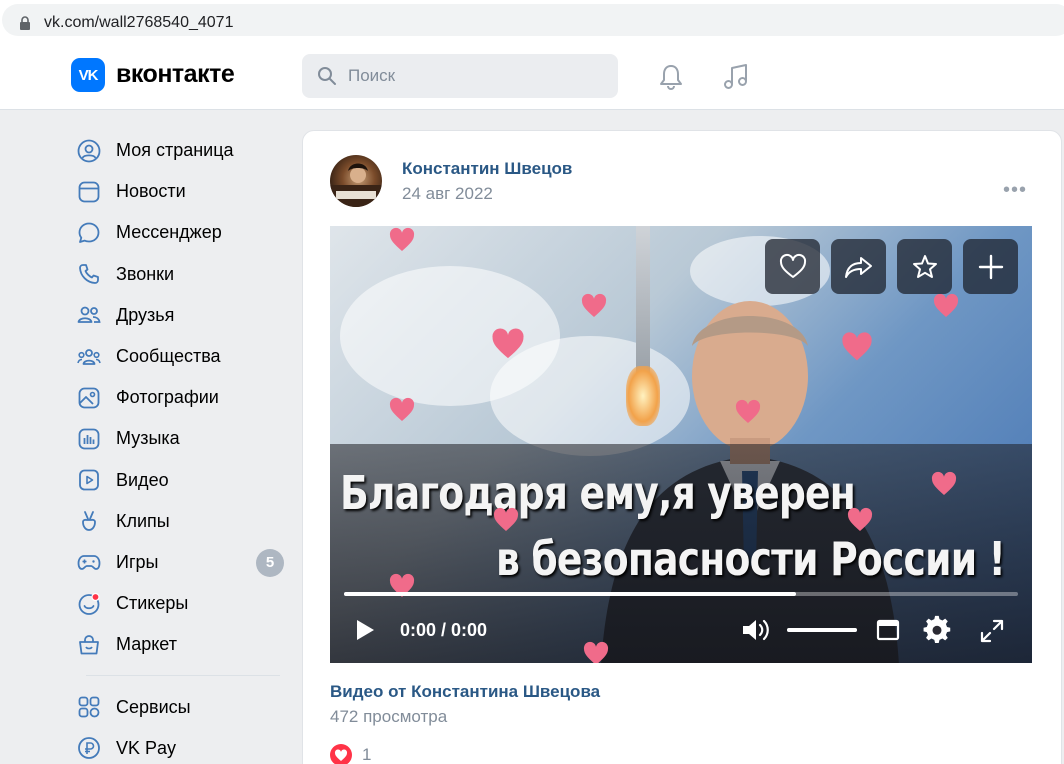 The width and height of the screenshot is (1064, 764). What do you see at coordinates (736, 77) in the screenshot?
I see `music-player-icon` at bounding box center [736, 77].